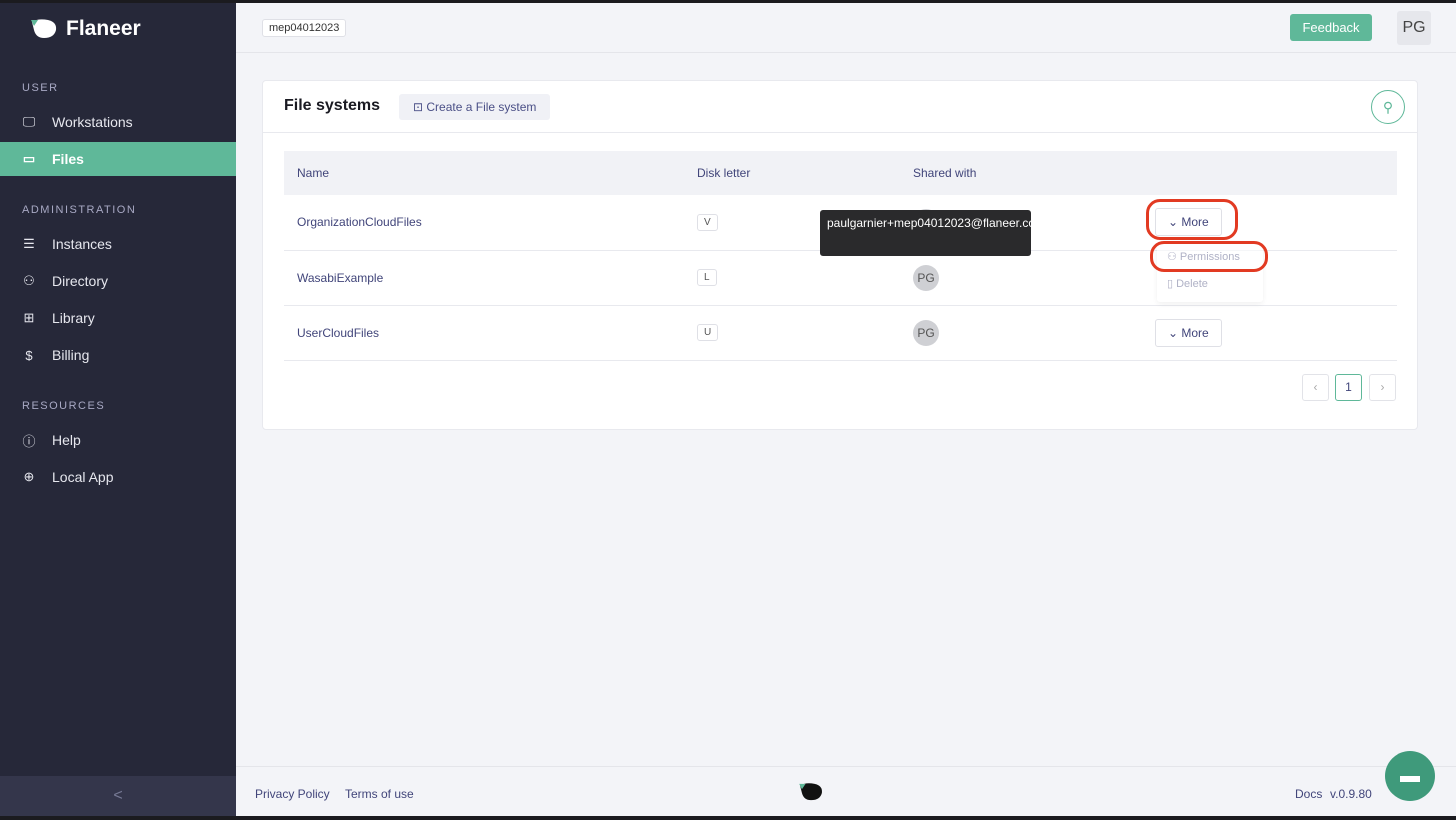  Describe the element at coordinates (118, 244) in the screenshot. I see `sidebar-item-instances: ☰ Instances` at that location.